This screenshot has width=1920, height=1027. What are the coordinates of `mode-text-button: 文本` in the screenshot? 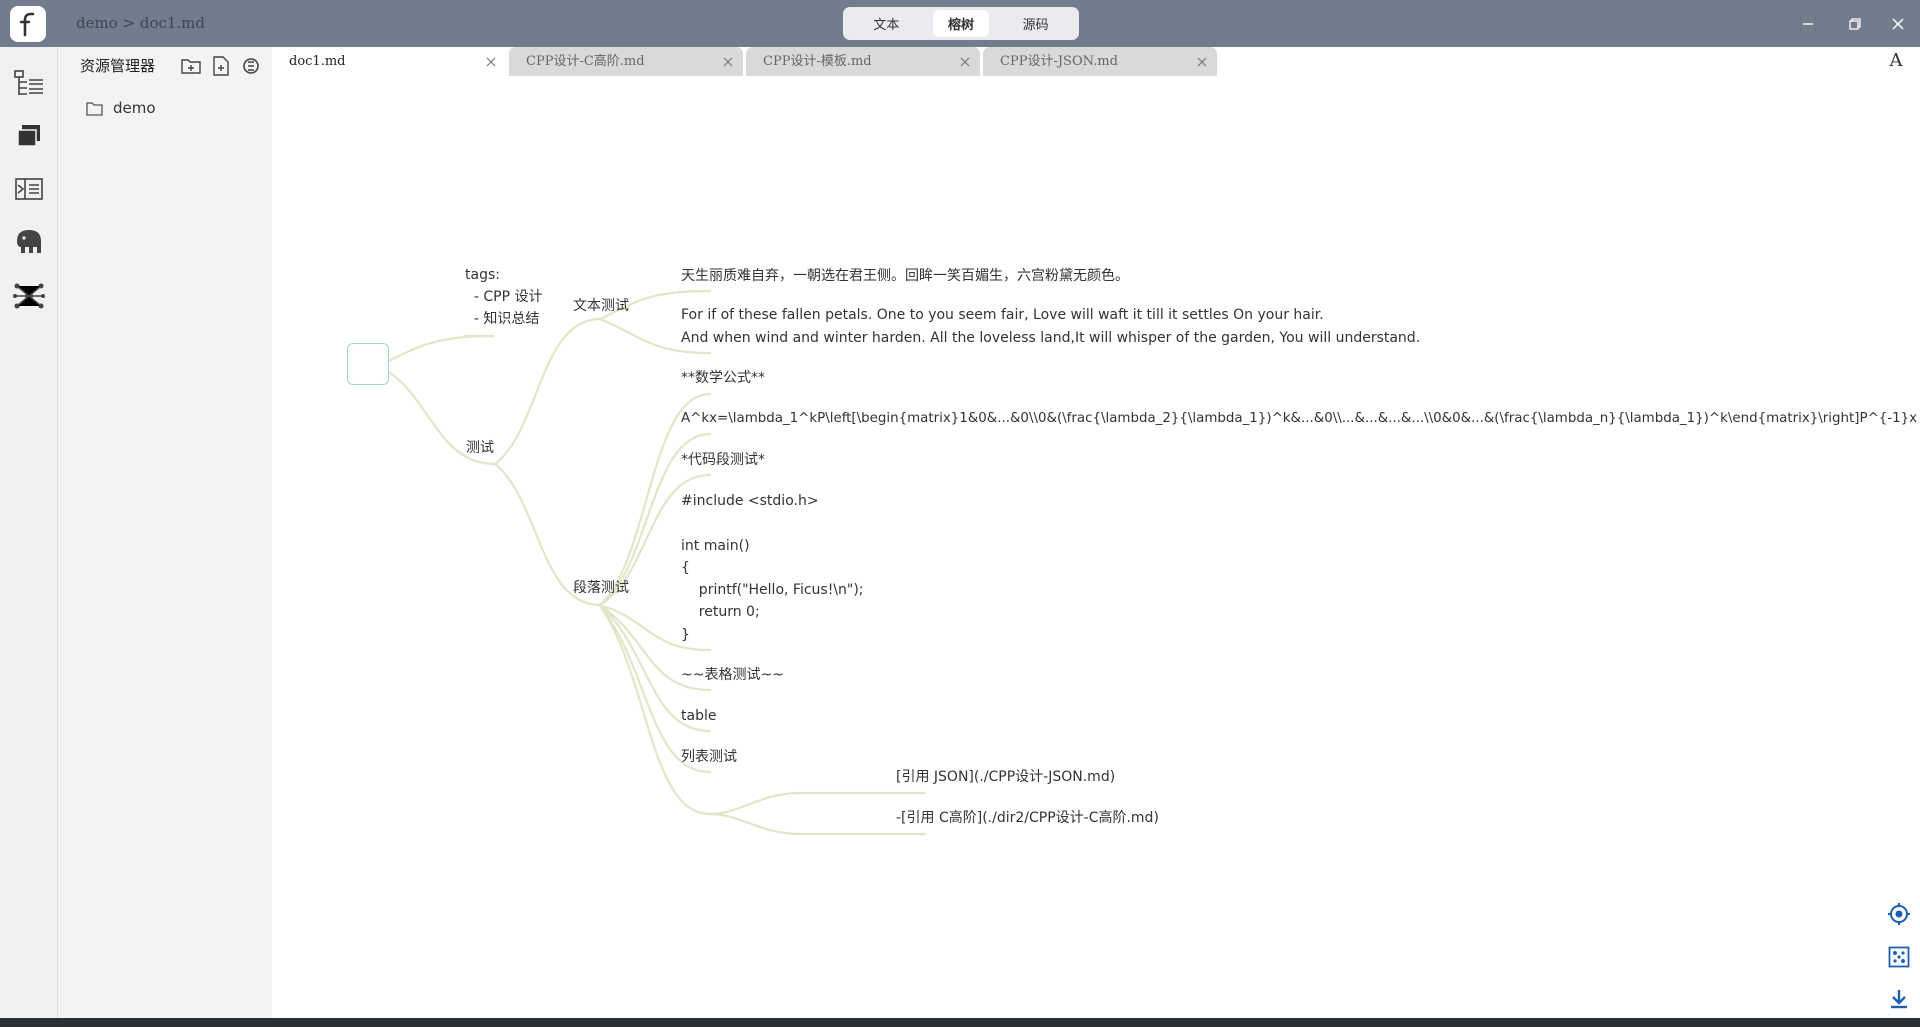 It's located at (886, 23).